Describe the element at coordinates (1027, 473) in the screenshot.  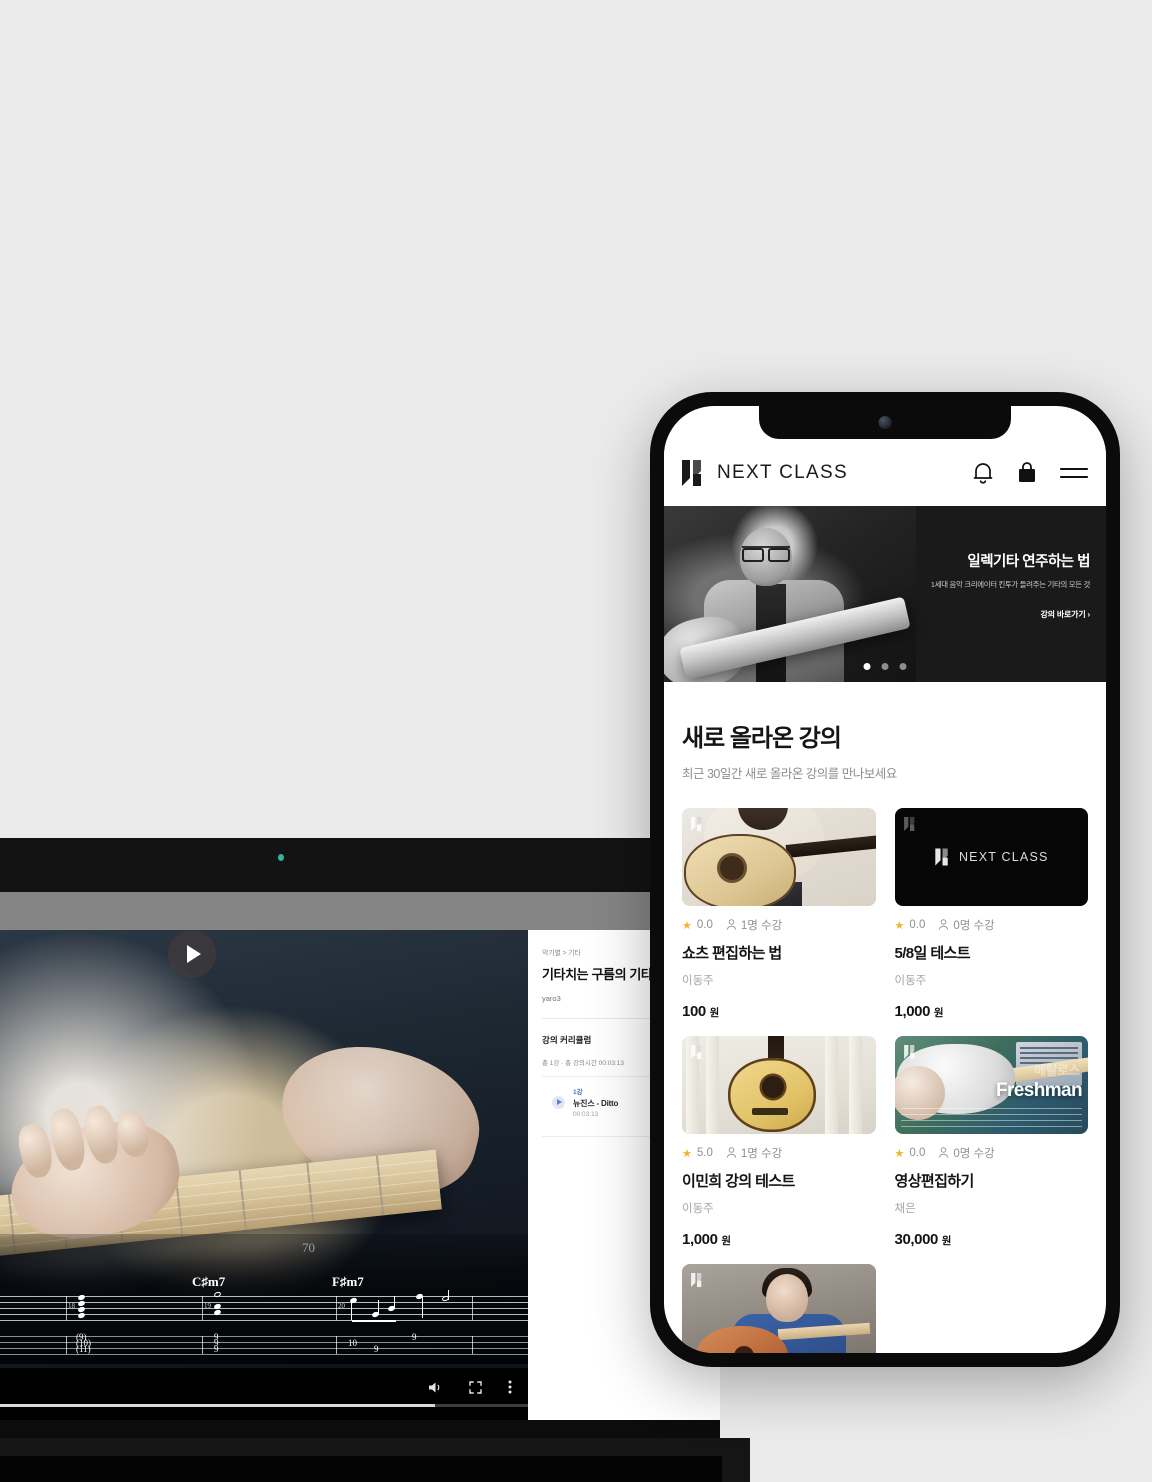
I see `shopping-bag-icon` at that location.